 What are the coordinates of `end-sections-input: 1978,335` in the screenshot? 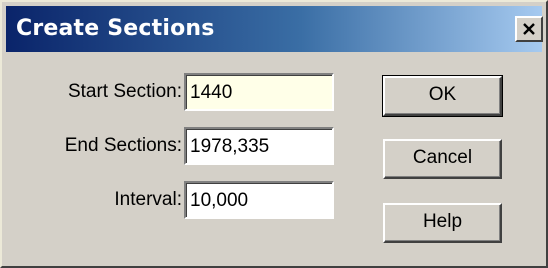 It's located at (259, 146).